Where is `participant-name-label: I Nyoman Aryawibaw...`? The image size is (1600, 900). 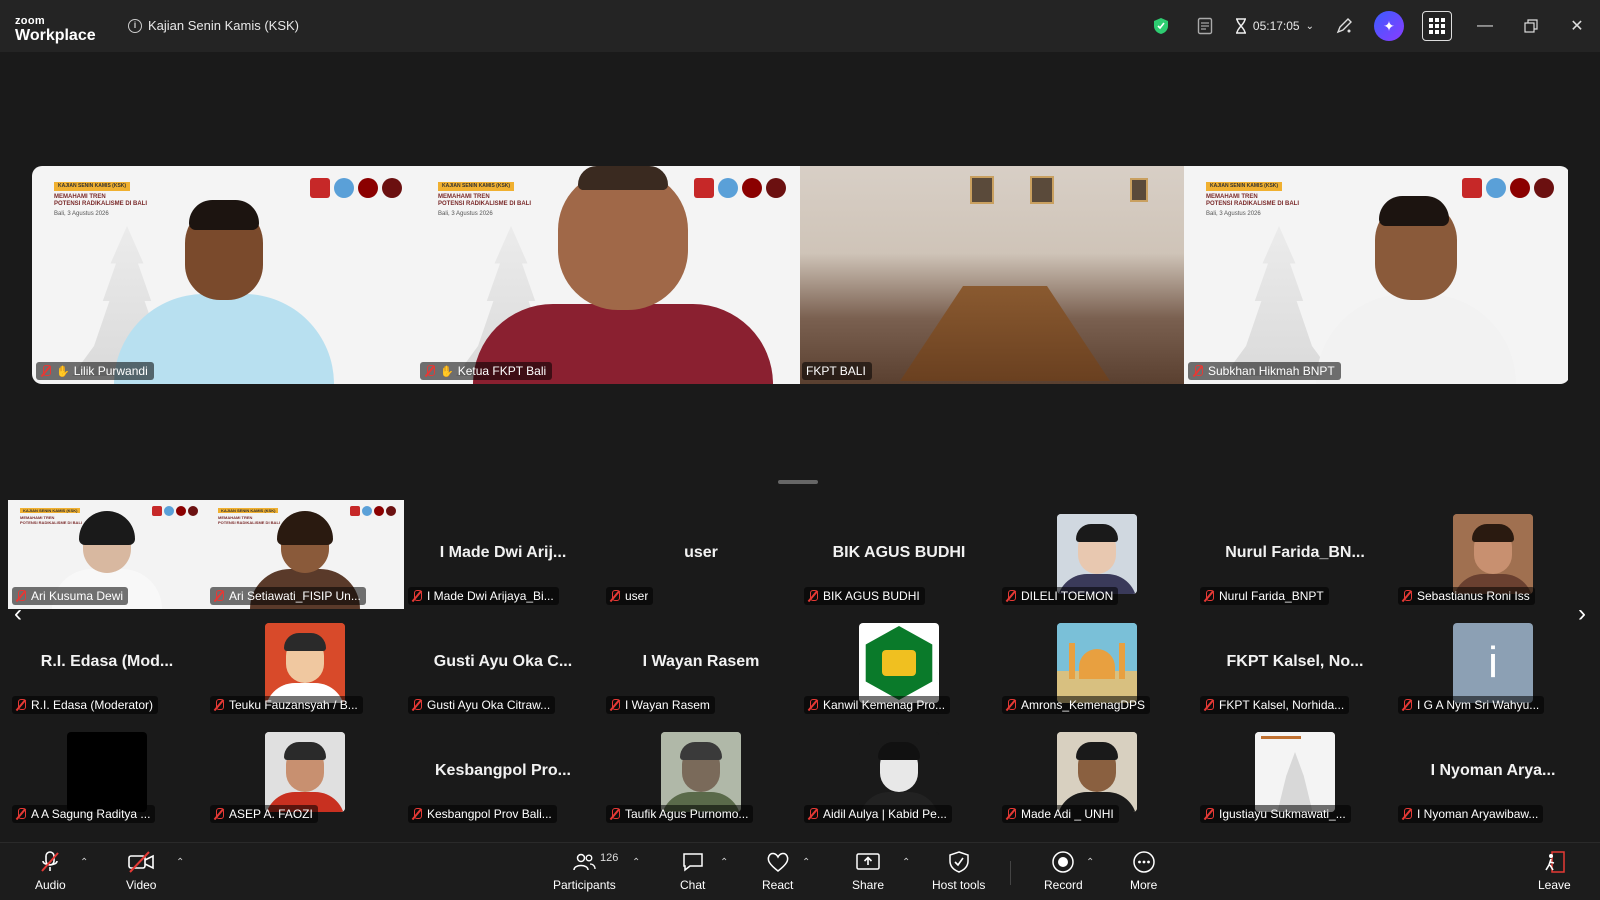
participant-name-label: I Nyoman Aryawibaw... is located at coordinates (1471, 814).